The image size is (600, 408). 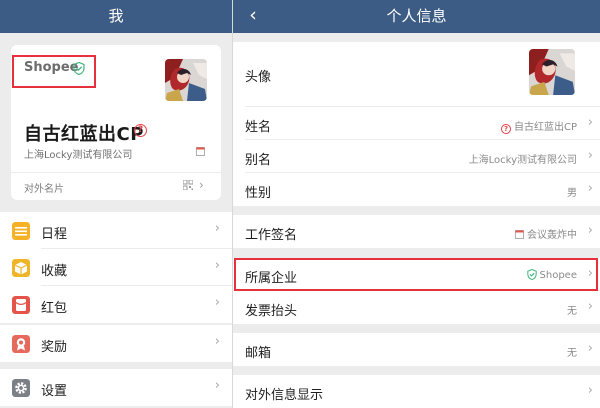 I want to click on invoice-value: 无, so click(x=572, y=311).